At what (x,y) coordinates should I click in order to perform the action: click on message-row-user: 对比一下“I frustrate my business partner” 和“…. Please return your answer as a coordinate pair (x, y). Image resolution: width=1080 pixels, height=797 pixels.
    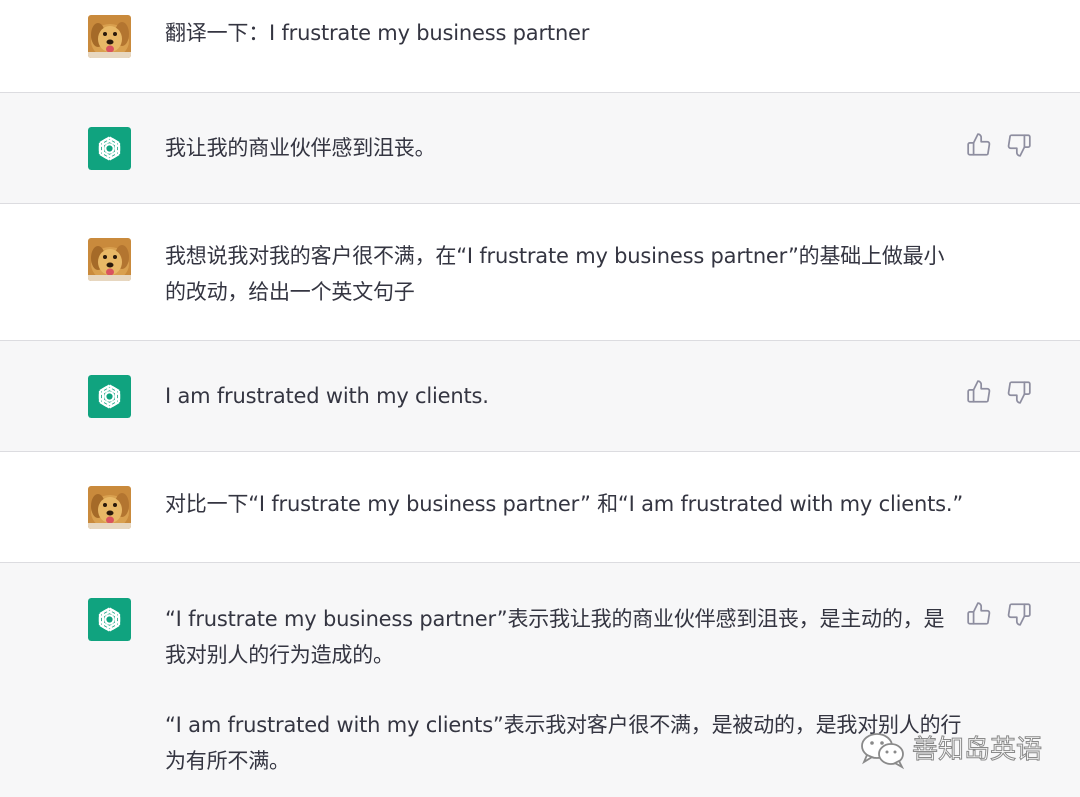
    Looking at the image, I should click on (540, 507).